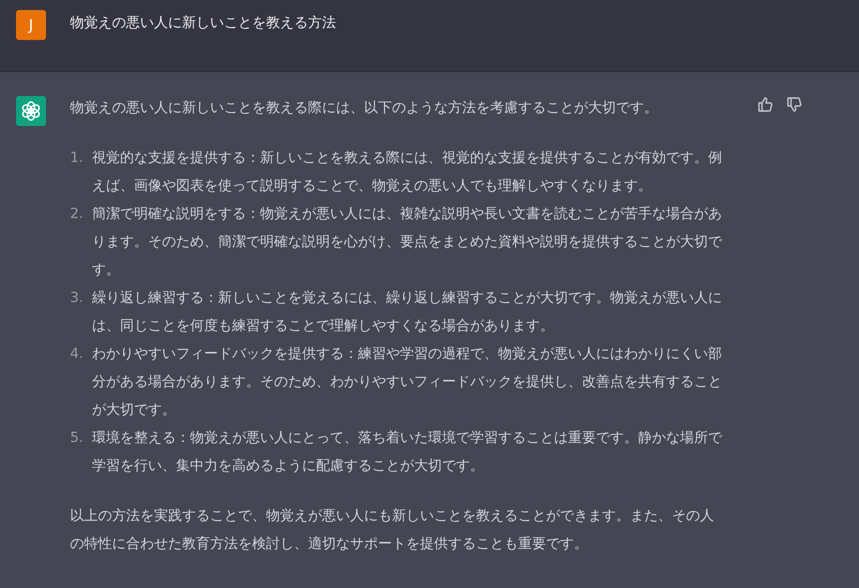 Image resolution: width=859 pixels, height=588 pixels. I want to click on thumbs-down-icon, so click(794, 104).